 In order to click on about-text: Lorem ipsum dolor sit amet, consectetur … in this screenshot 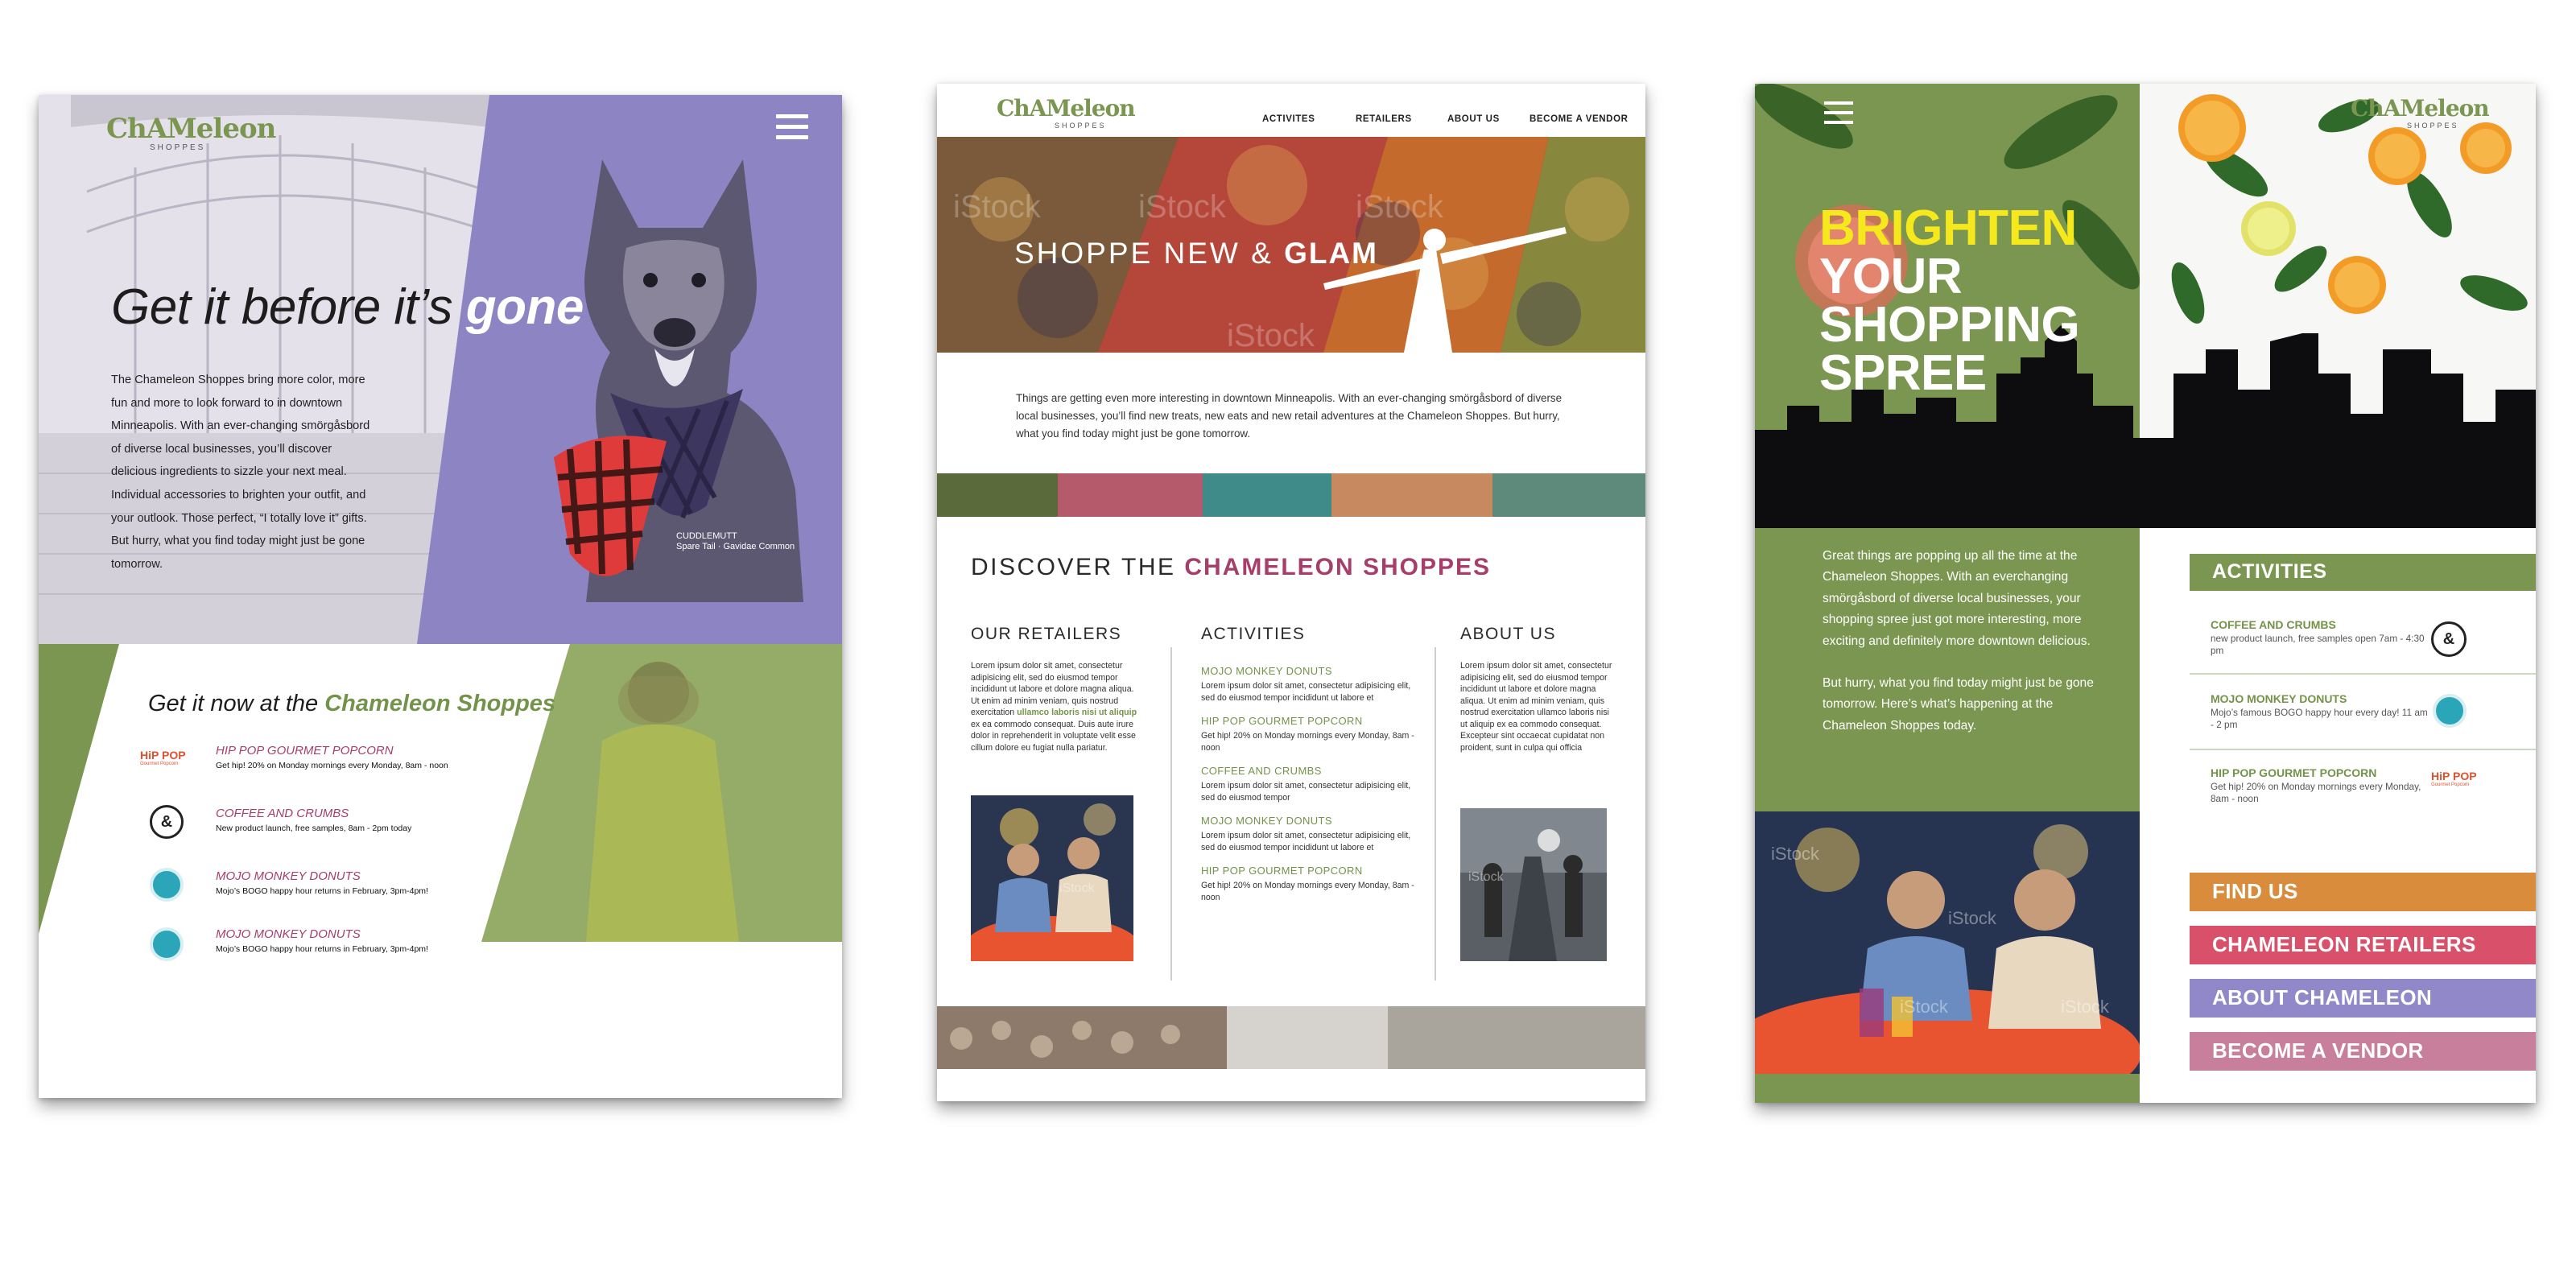, I will do `click(1536, 707)`.